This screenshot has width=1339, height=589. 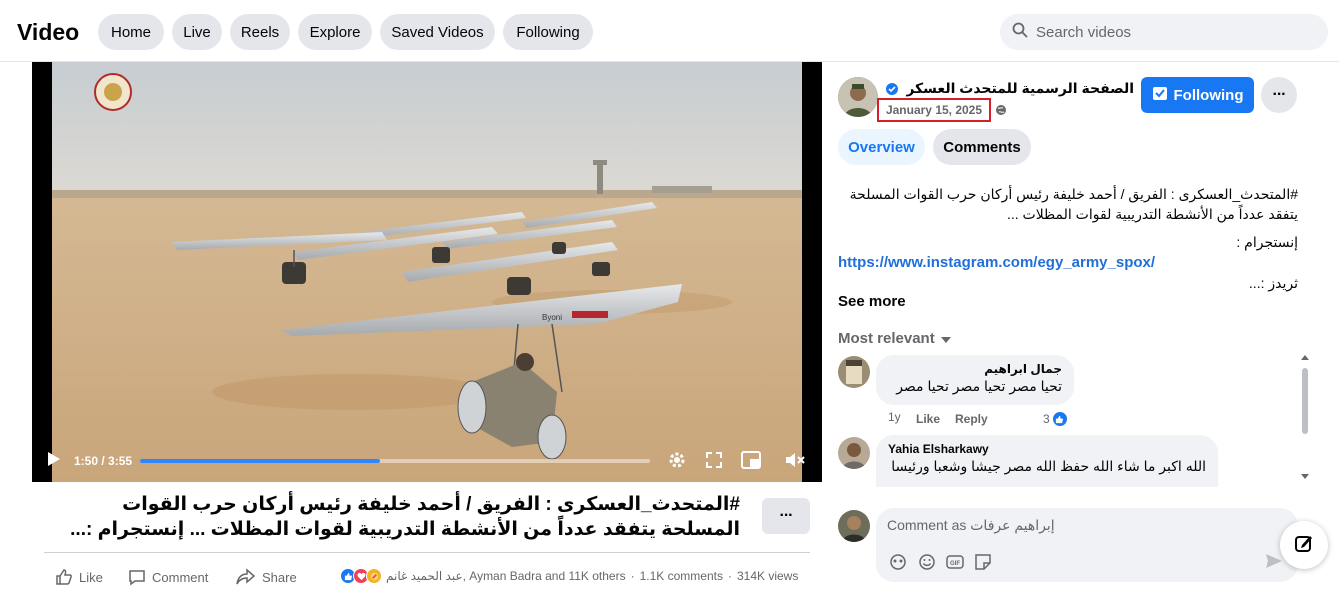 What do you see at coordinates (1087, 545) in the screenshot?
I see `comment-composer: Comment as إبراهيم عرفات GIF` at bounding box center [1087, 545].